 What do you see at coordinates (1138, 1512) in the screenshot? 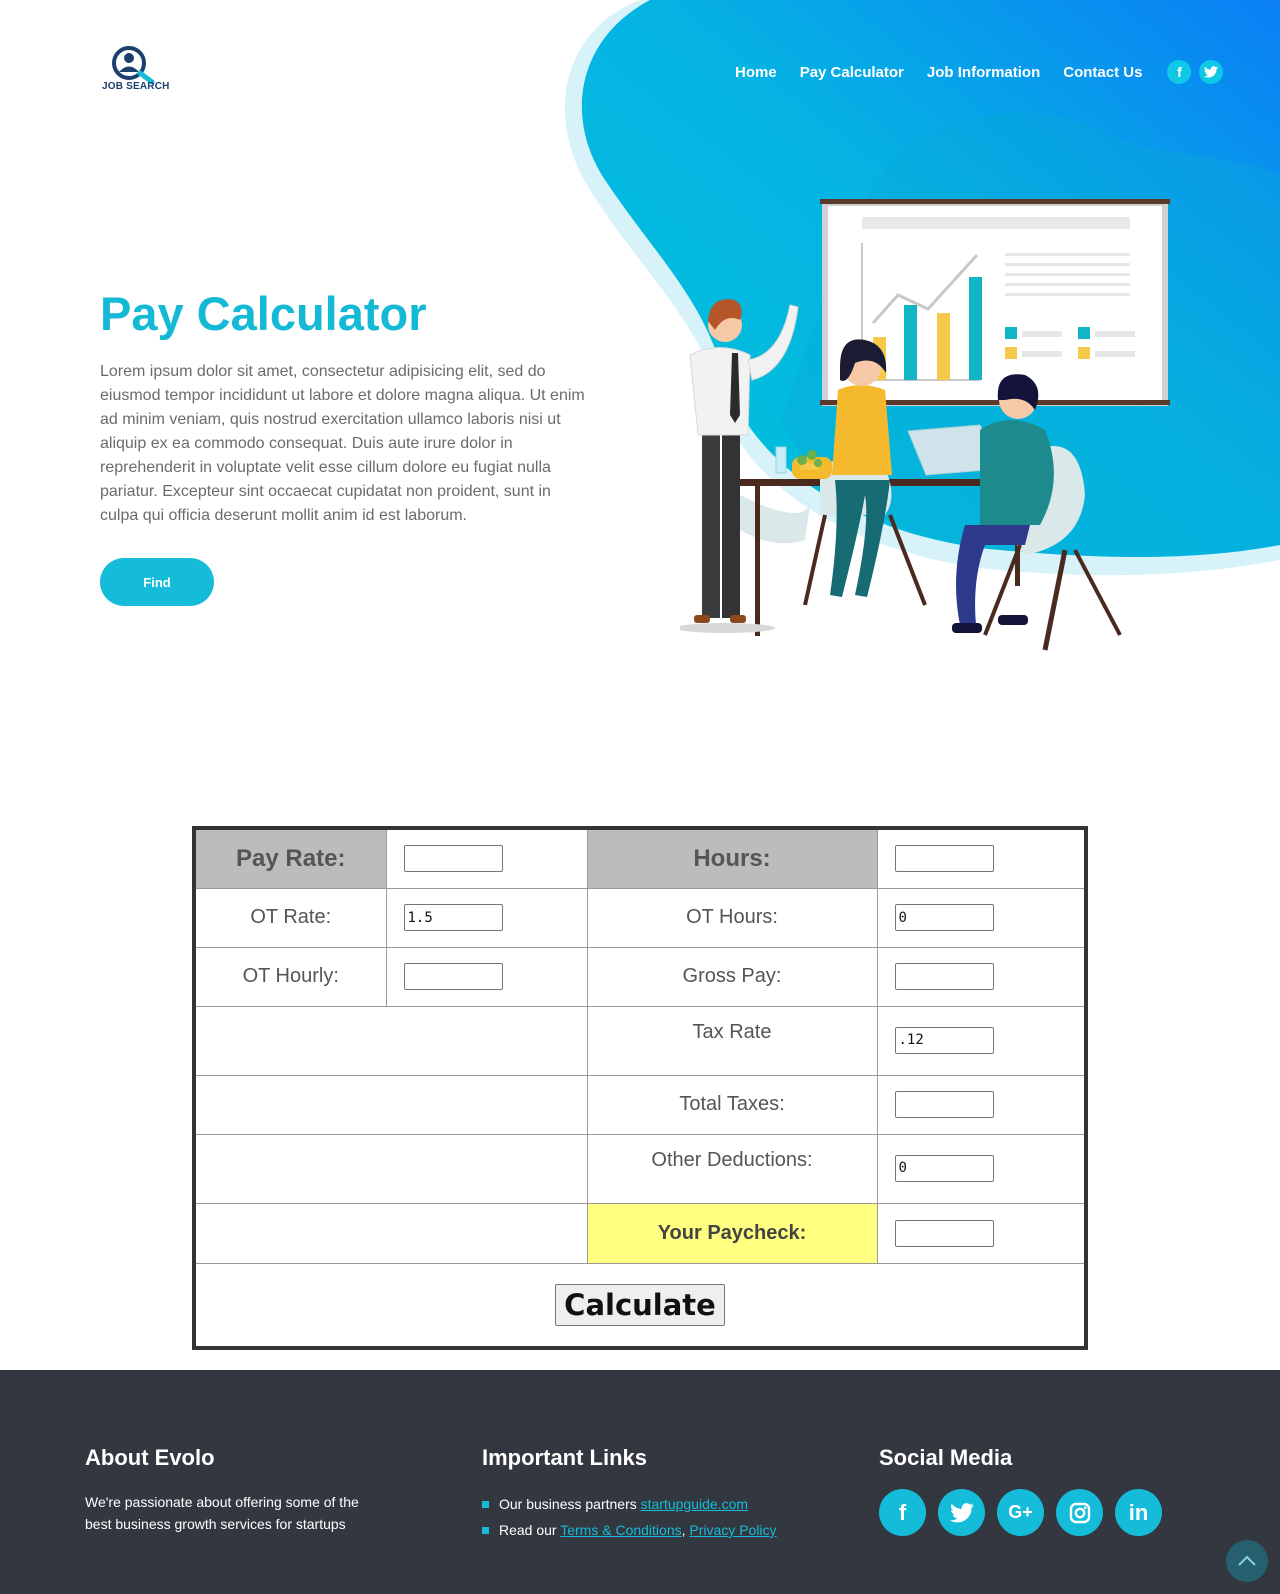
I see `linkedin-icon: in` at bounding box center [1138, 1512].